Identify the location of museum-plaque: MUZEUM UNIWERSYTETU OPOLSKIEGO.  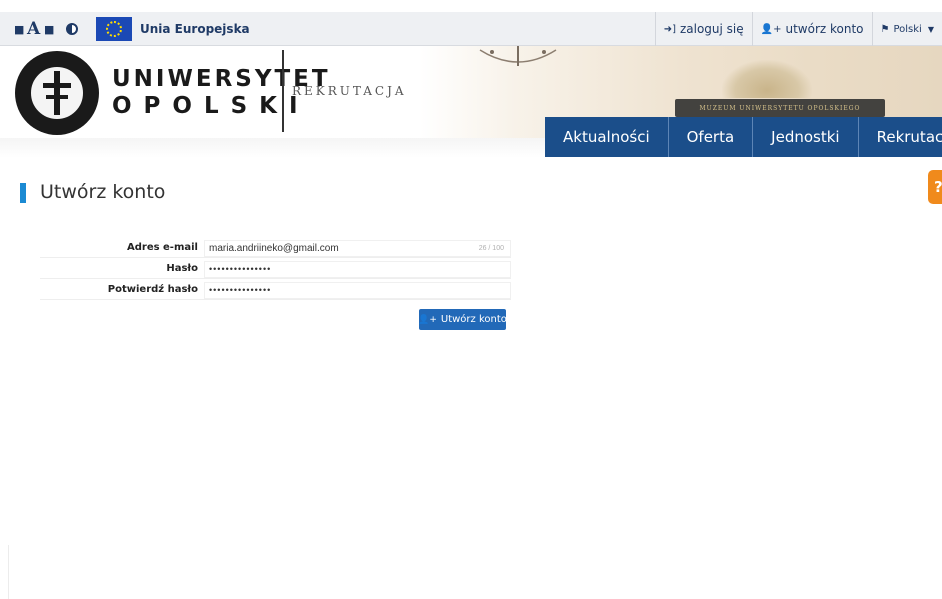
(780, 108).